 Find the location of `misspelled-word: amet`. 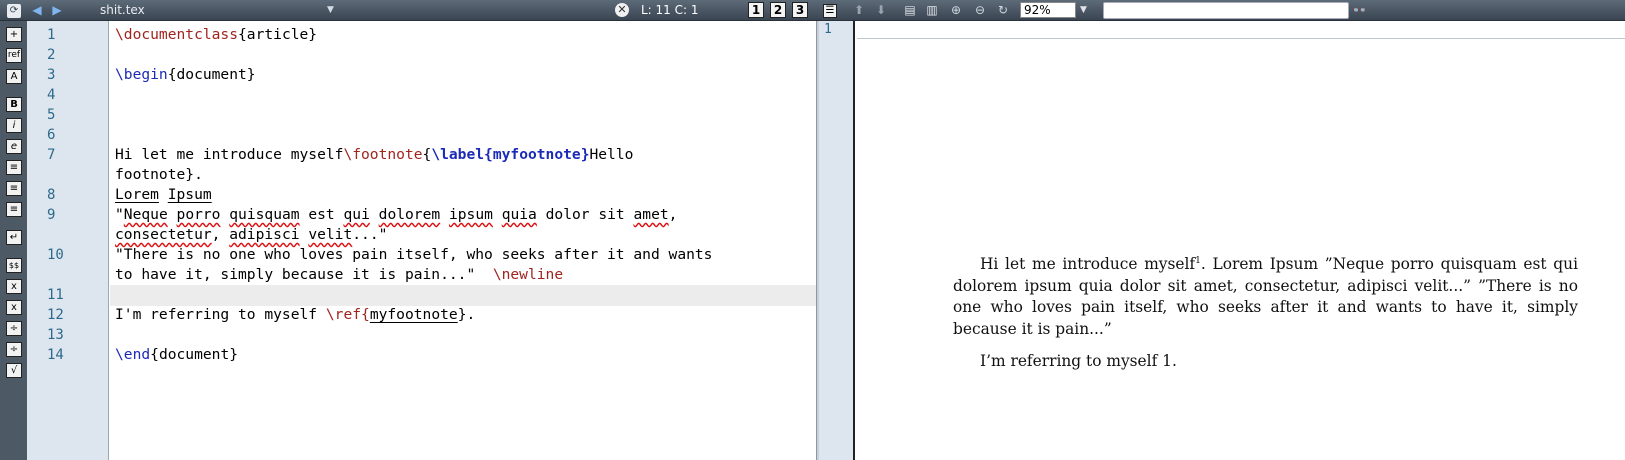

misspelled-word: amet is located at coordinates (651, 214).